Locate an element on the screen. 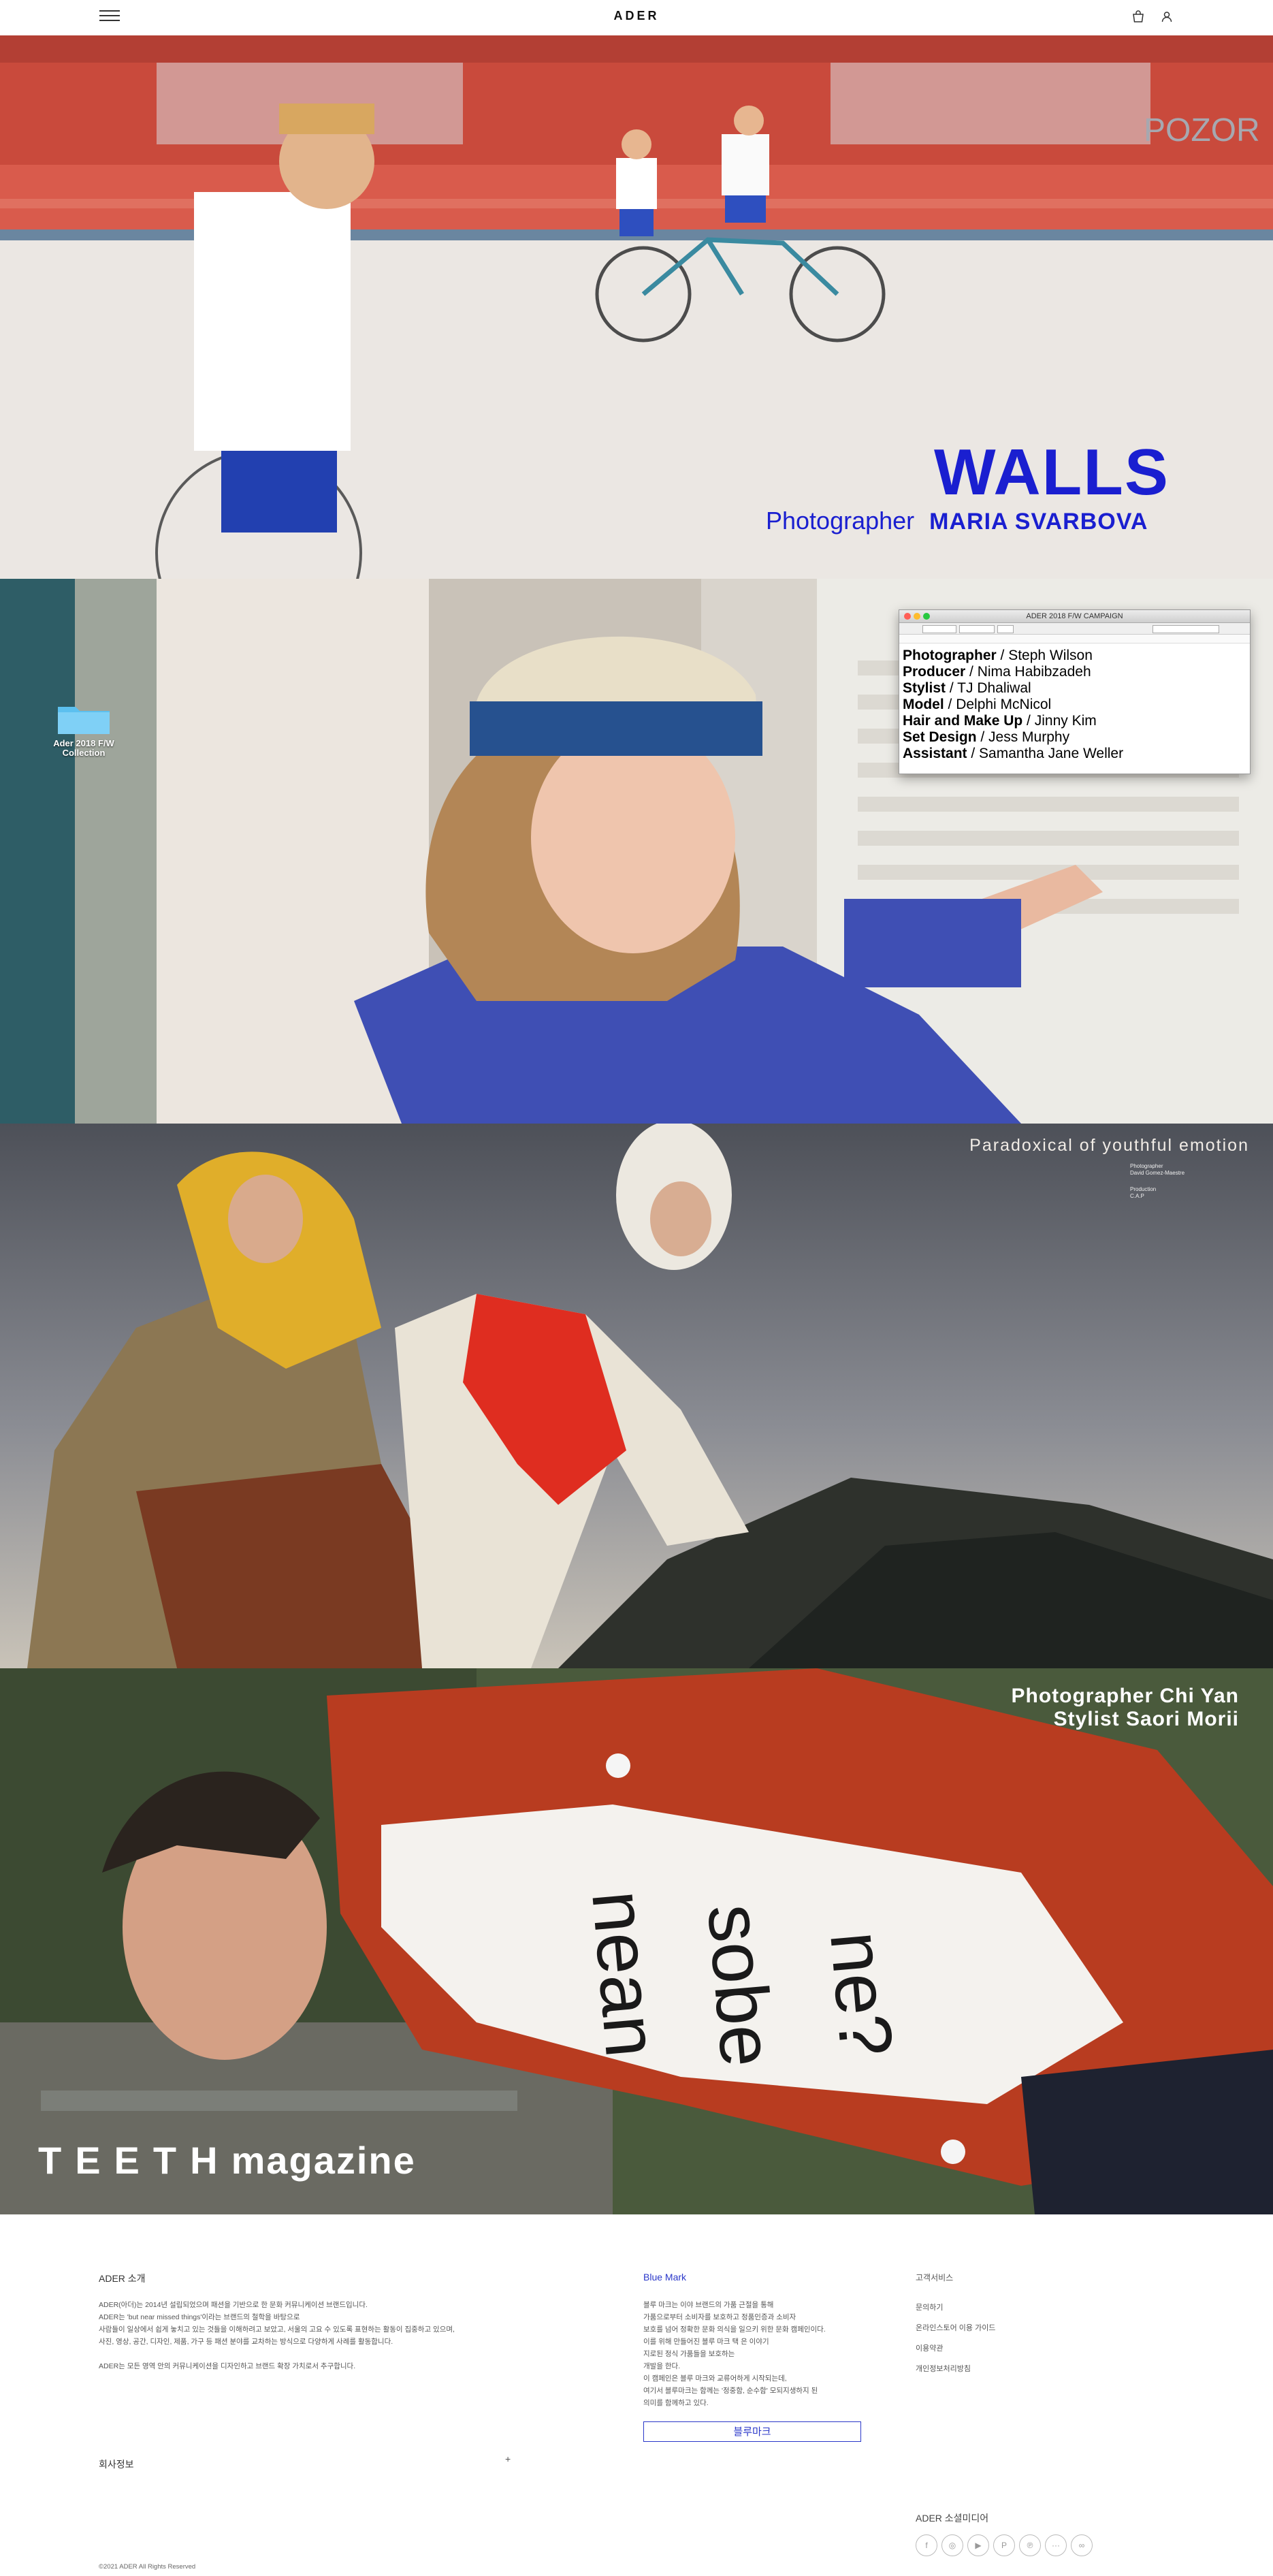 This screenshot has height=2576, width=1273. editor-toolbar is located at coordinates (1074, 629).